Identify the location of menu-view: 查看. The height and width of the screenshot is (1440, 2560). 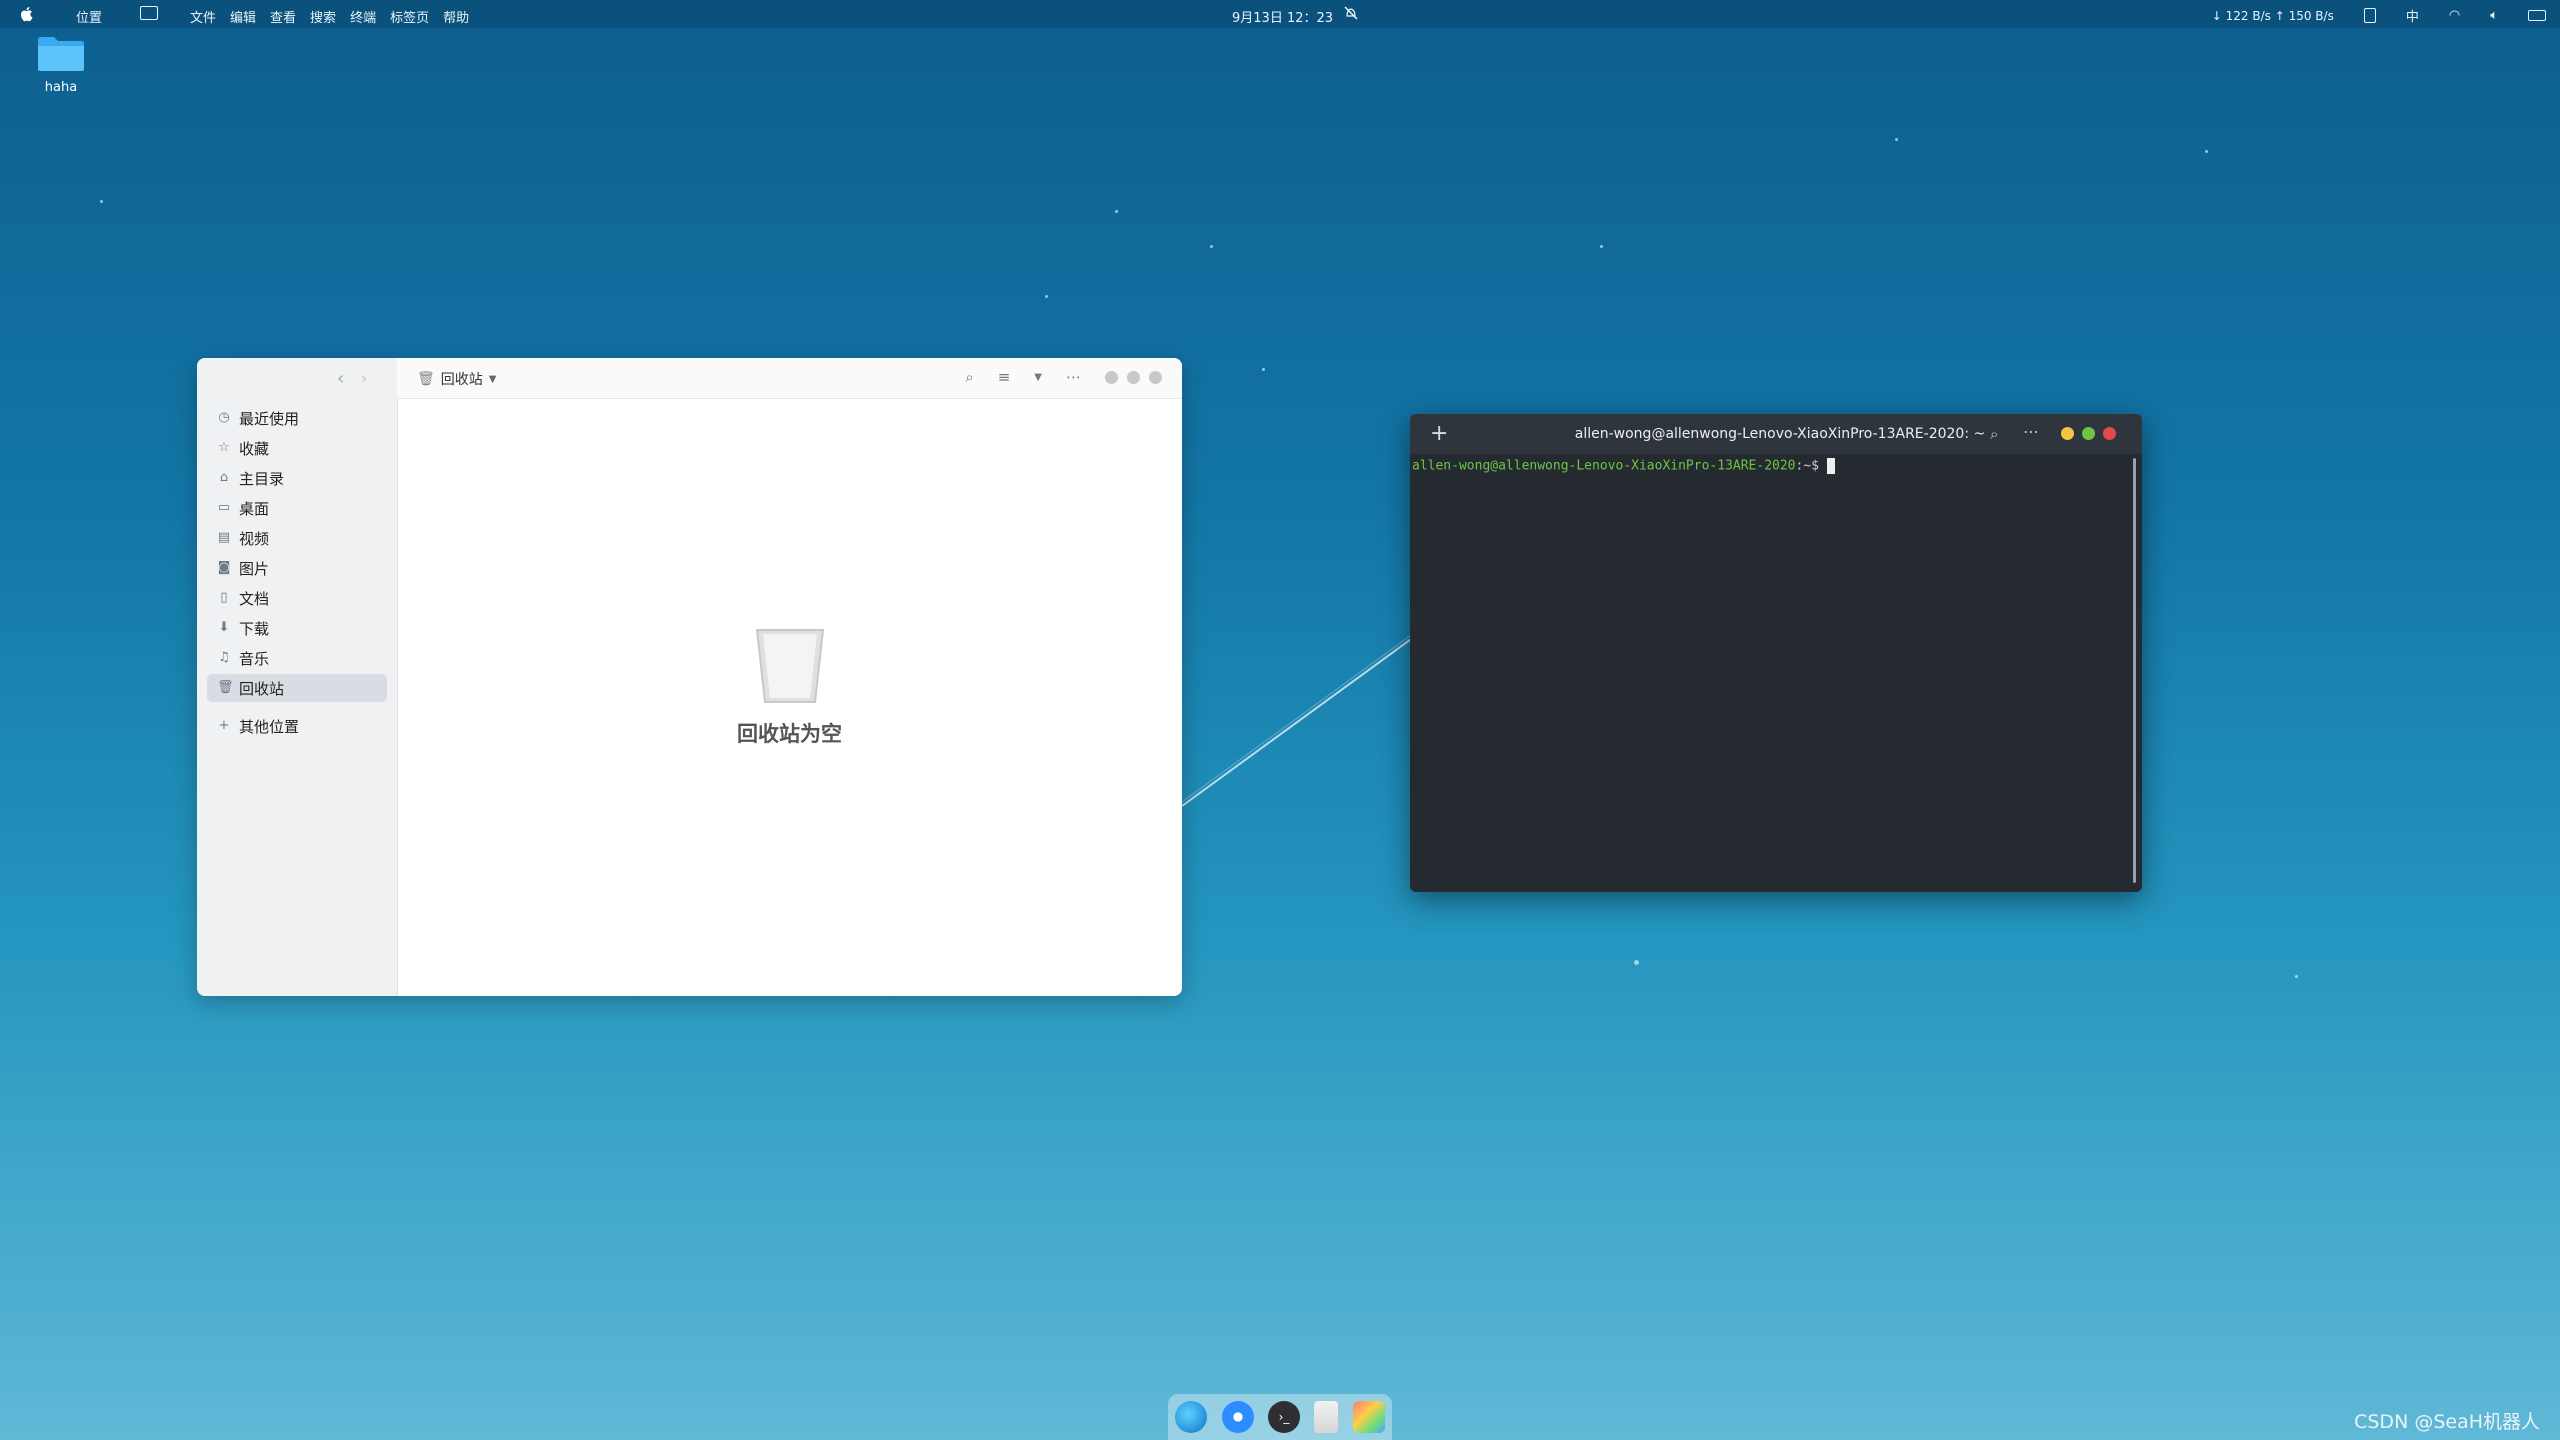
(283, 16).